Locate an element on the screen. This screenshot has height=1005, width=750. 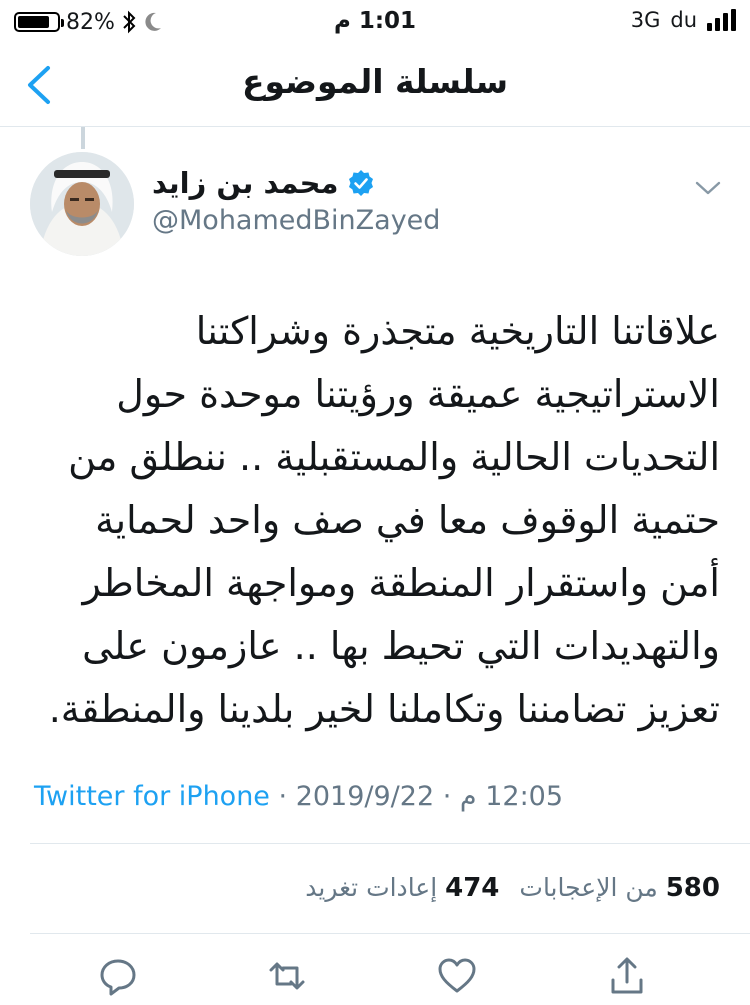
heart-icon is located at coordinates (457, 976).